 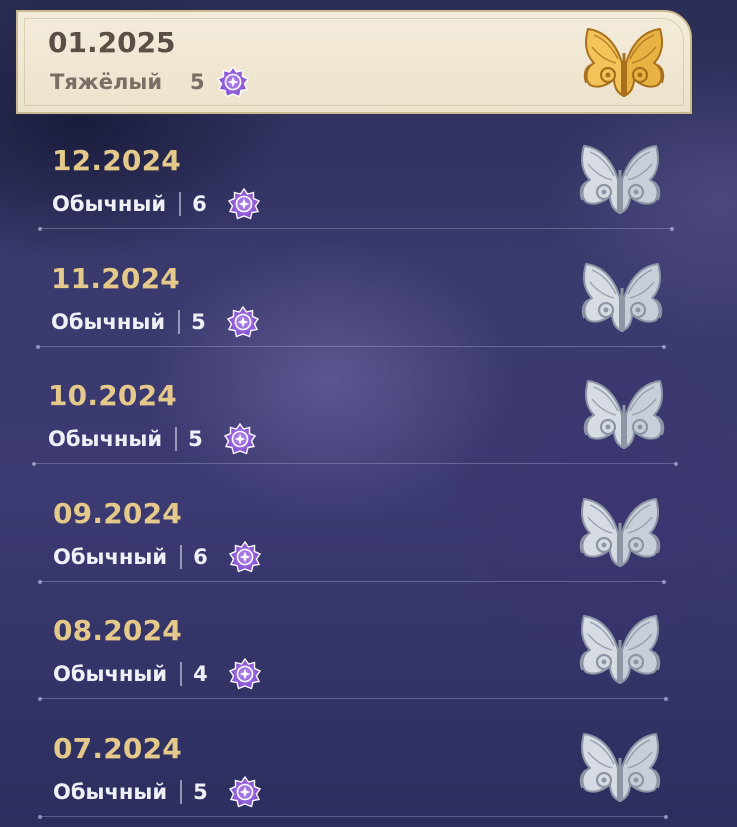 What do you see at coordinates (112, 42) in the screenshot?
I see `entry-date: 01.2025` at bounding box center [112, 42].